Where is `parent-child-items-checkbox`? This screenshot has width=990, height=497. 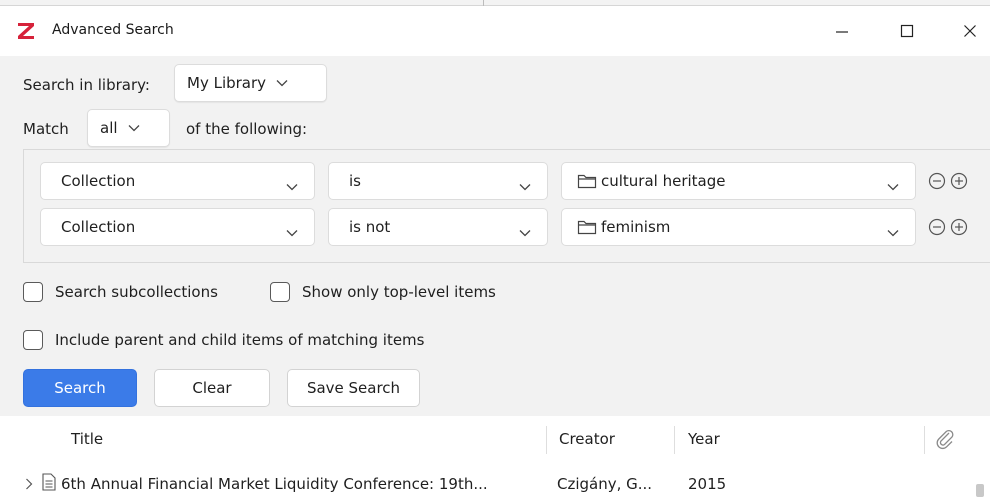 parent-child-items-checkbox is located at coordinates (33, 340).